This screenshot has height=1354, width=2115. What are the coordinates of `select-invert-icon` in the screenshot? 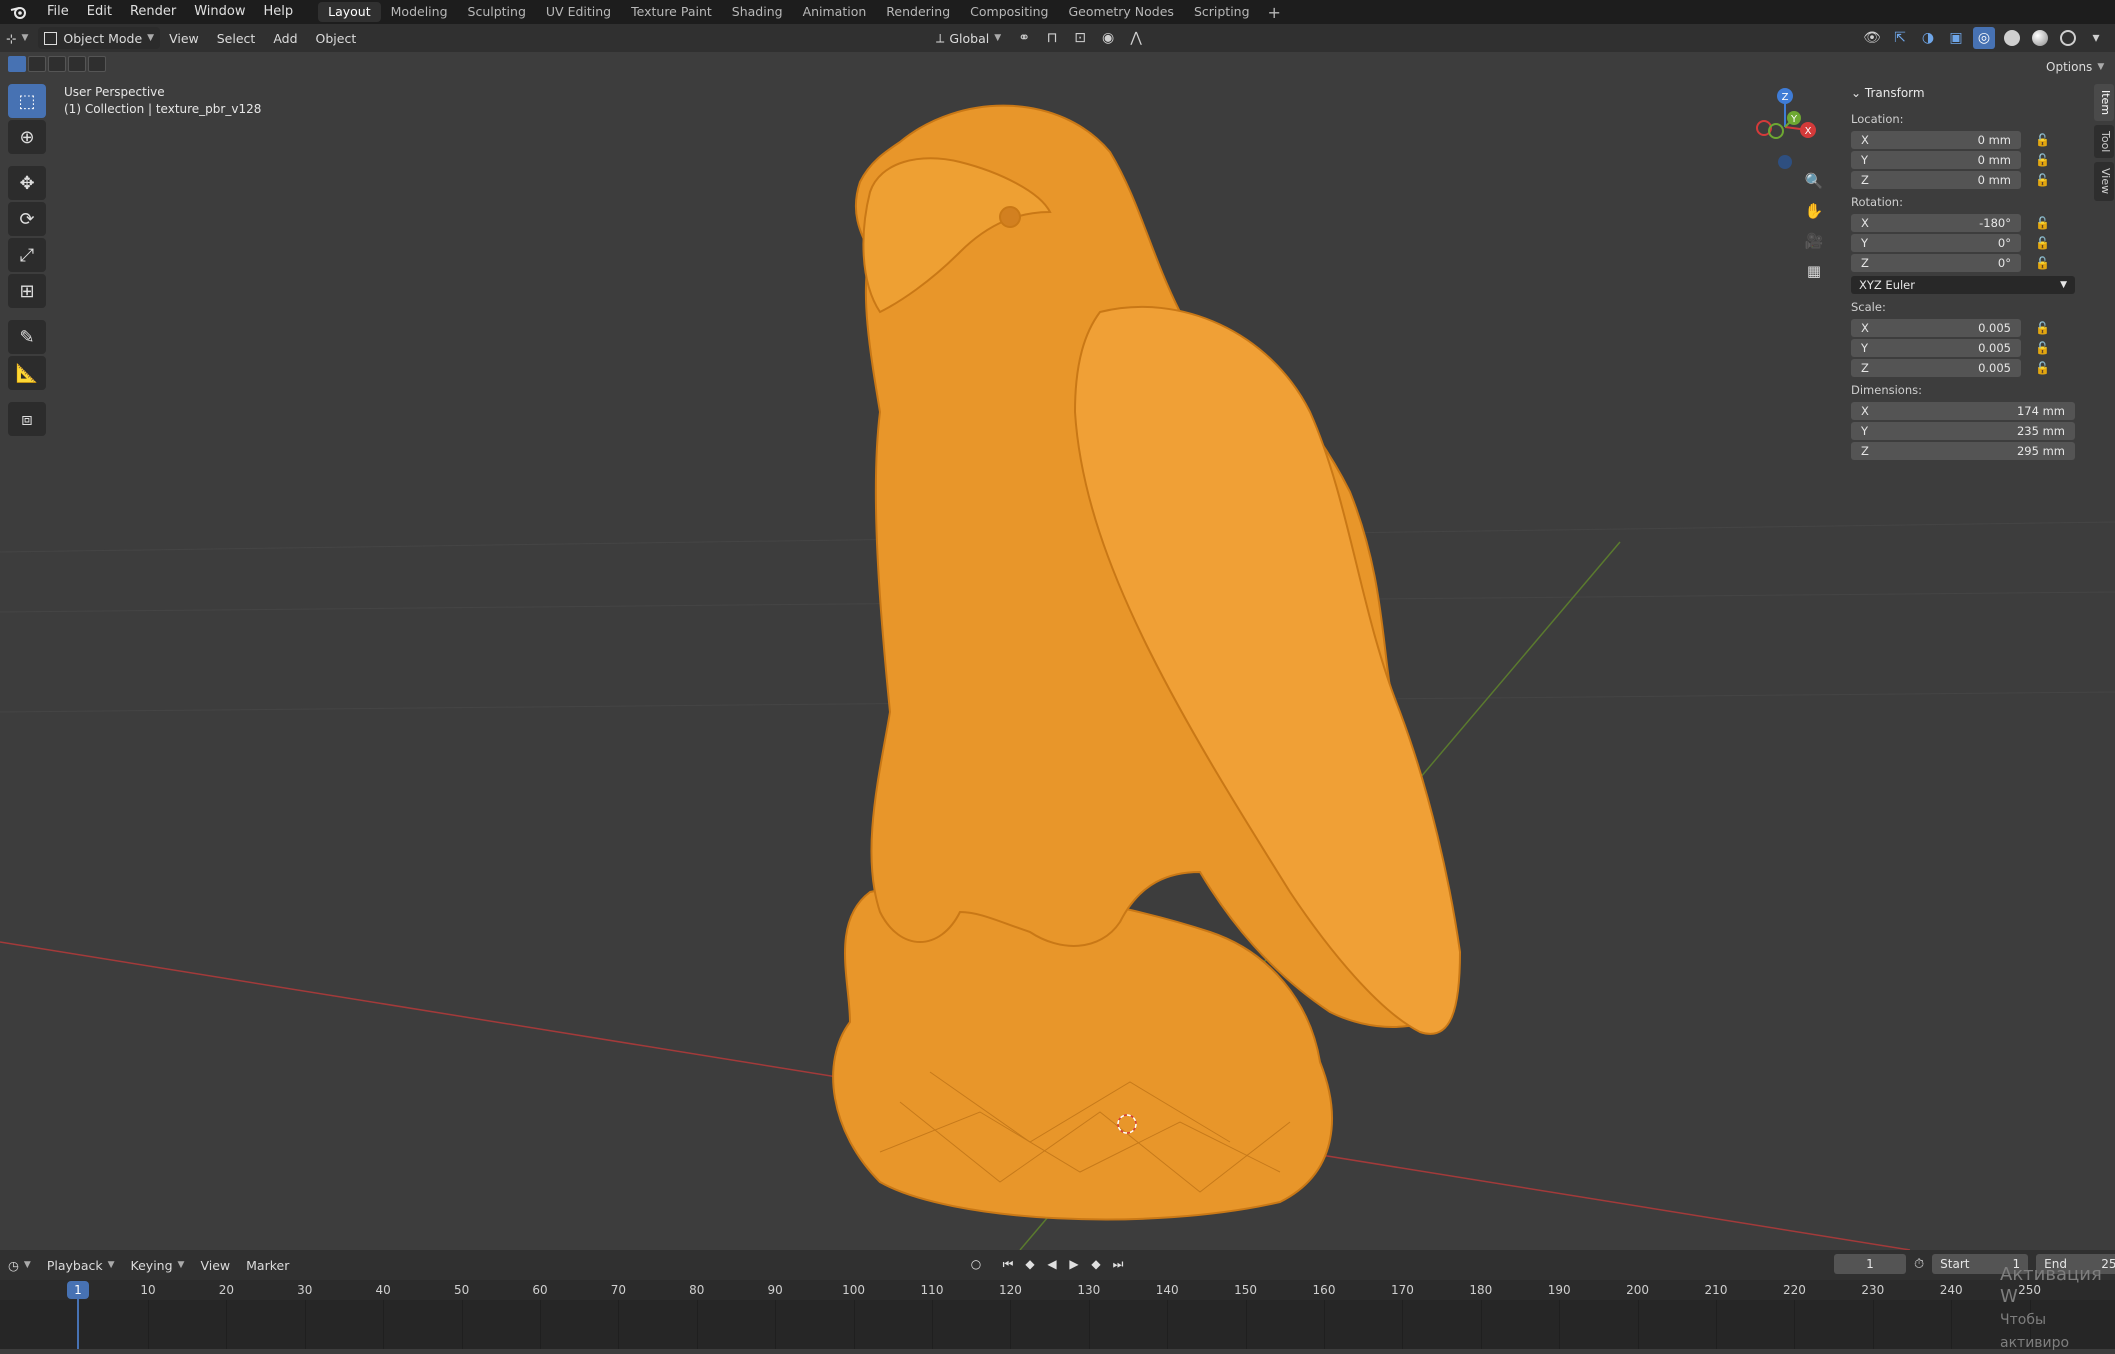 It's located at (77, 64).